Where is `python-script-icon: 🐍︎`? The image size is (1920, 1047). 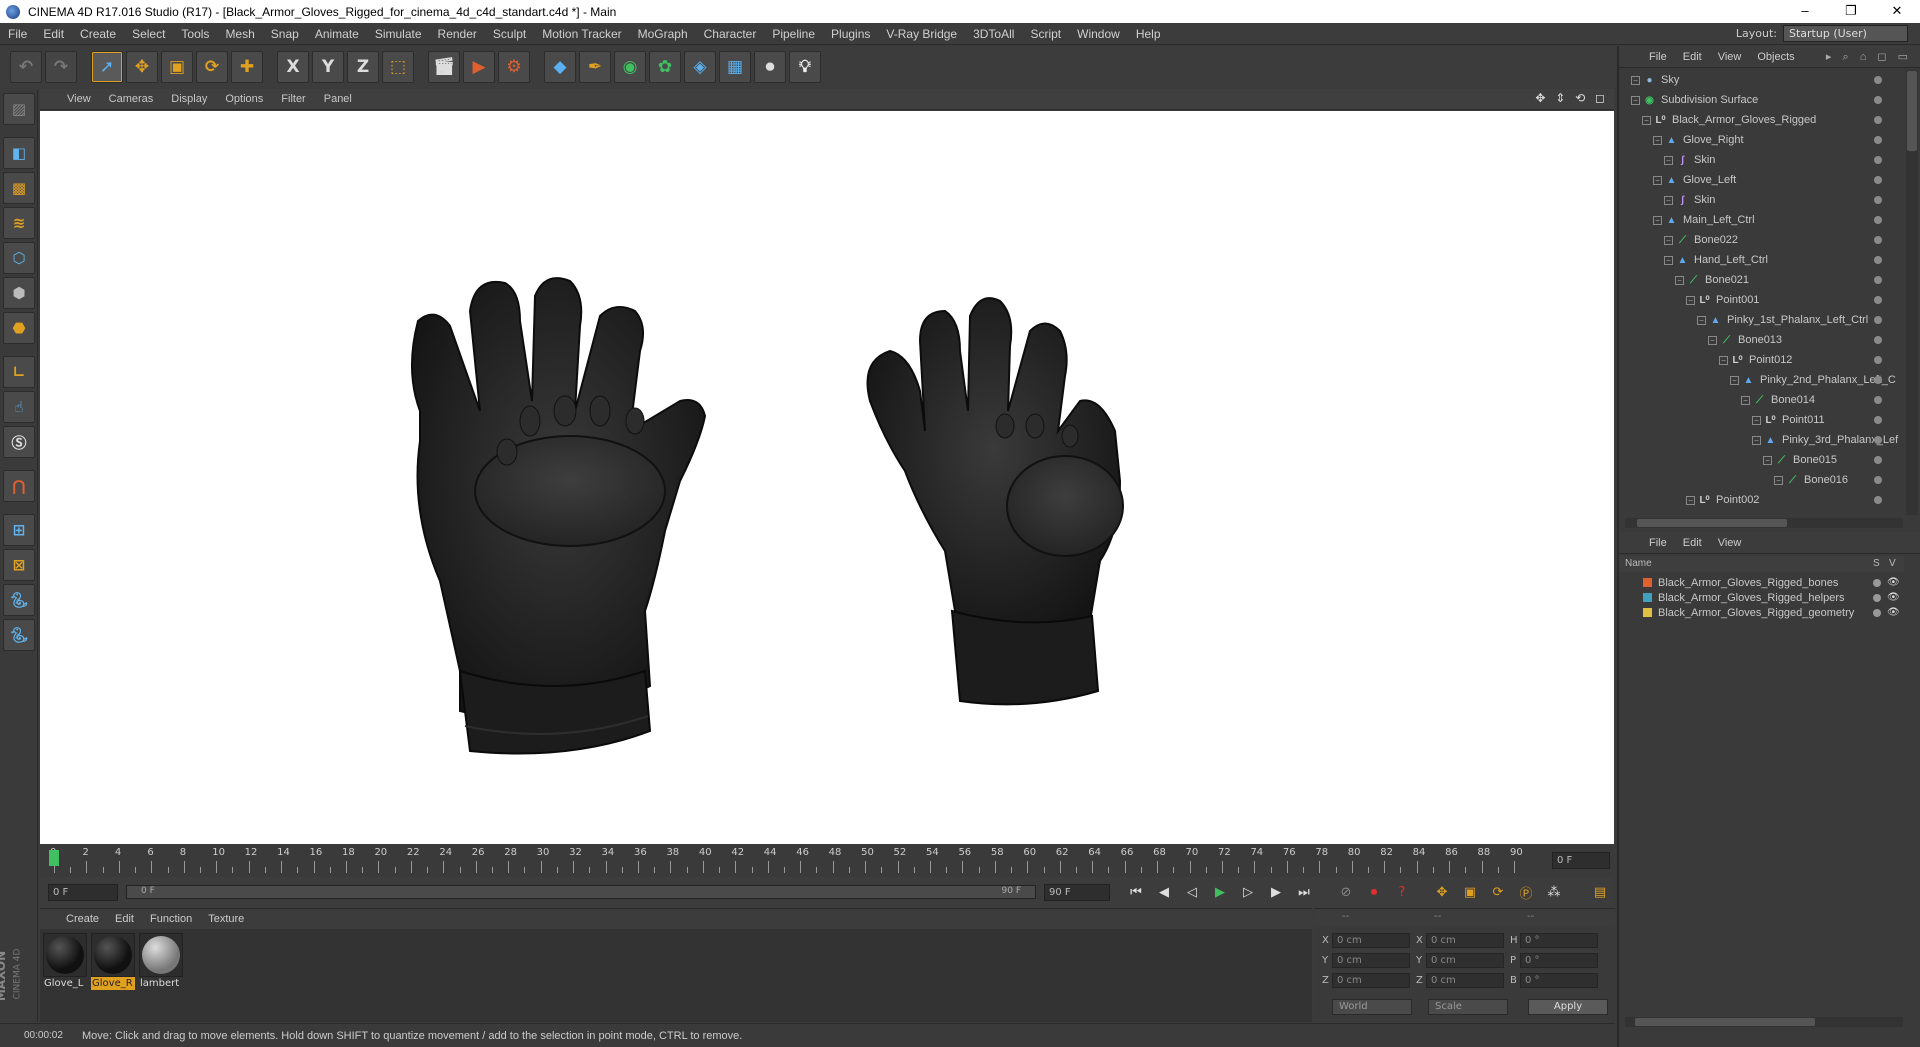
python-script-icon: 🐍︎ is located at coordinates (19, 635).